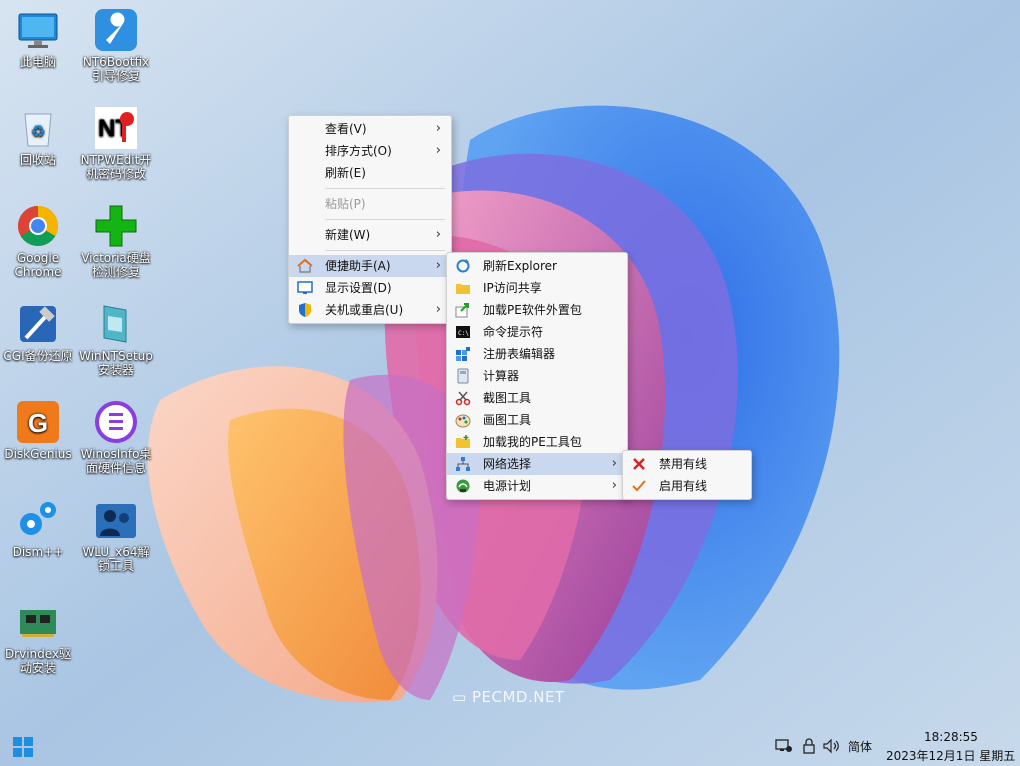  I want to click on x-icon, so click(639, 464).